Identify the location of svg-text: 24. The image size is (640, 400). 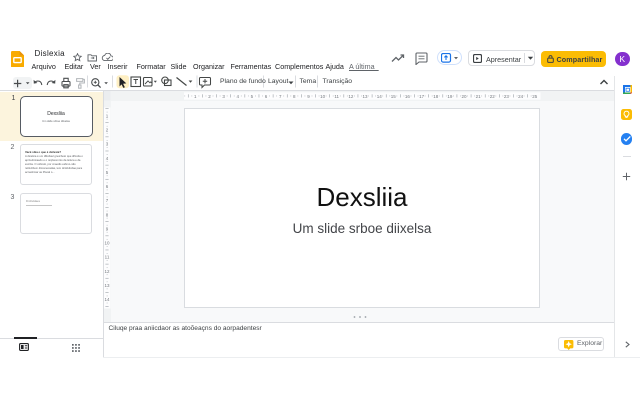
(521, 96).